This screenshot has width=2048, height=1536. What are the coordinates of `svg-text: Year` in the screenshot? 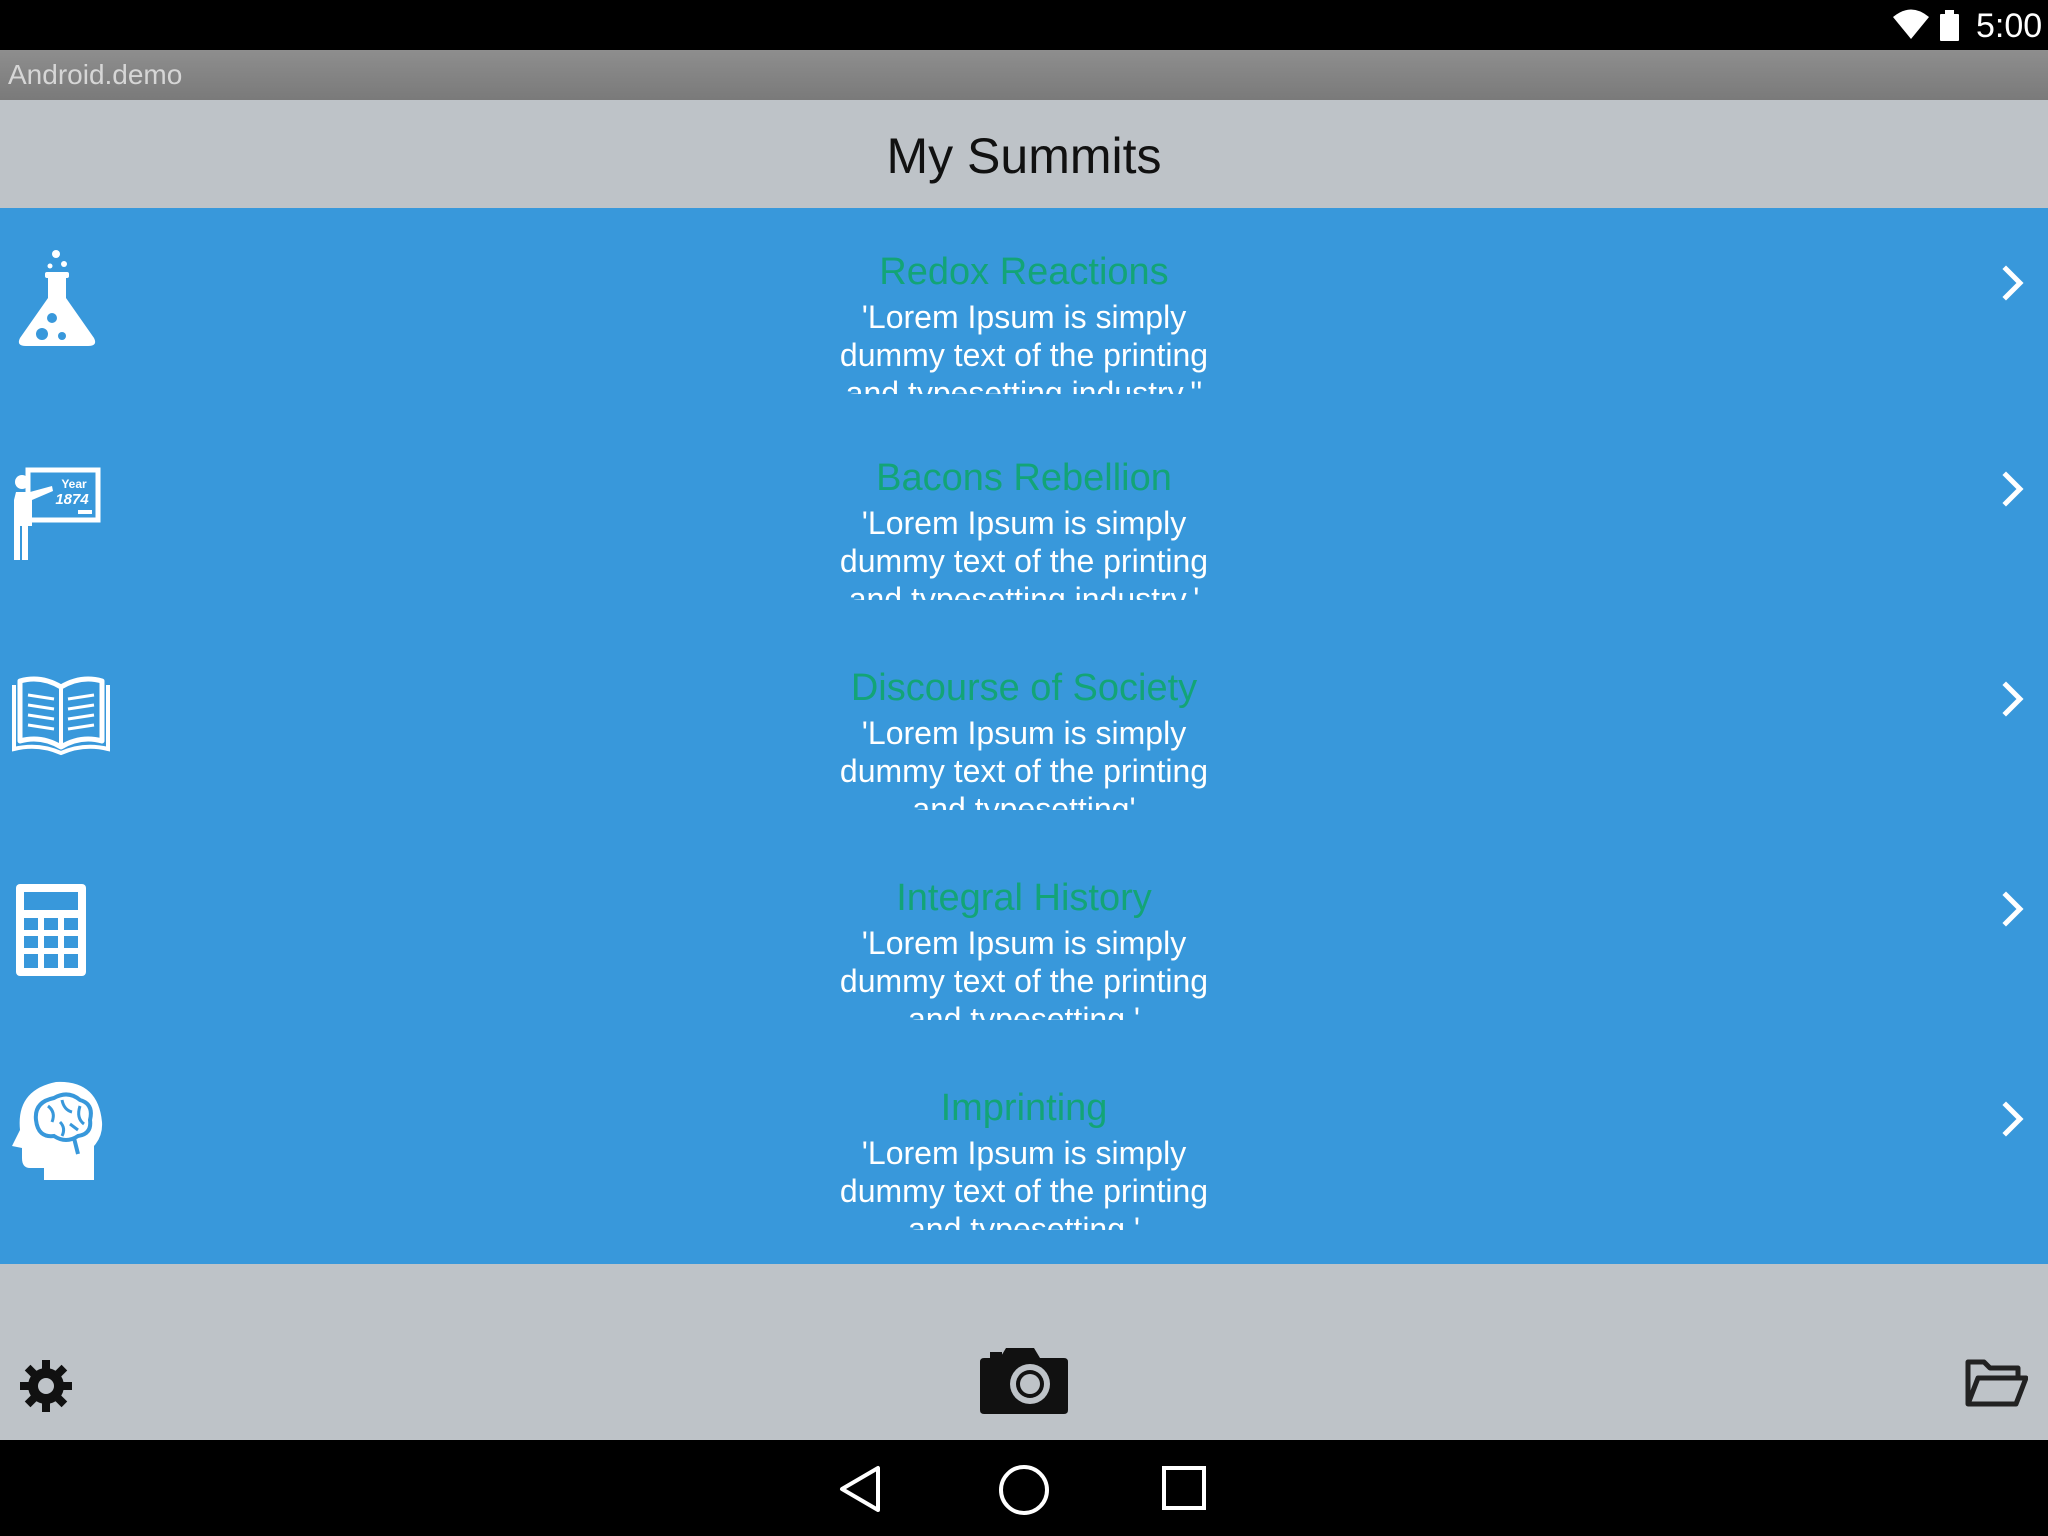 It's located at (74, 484).